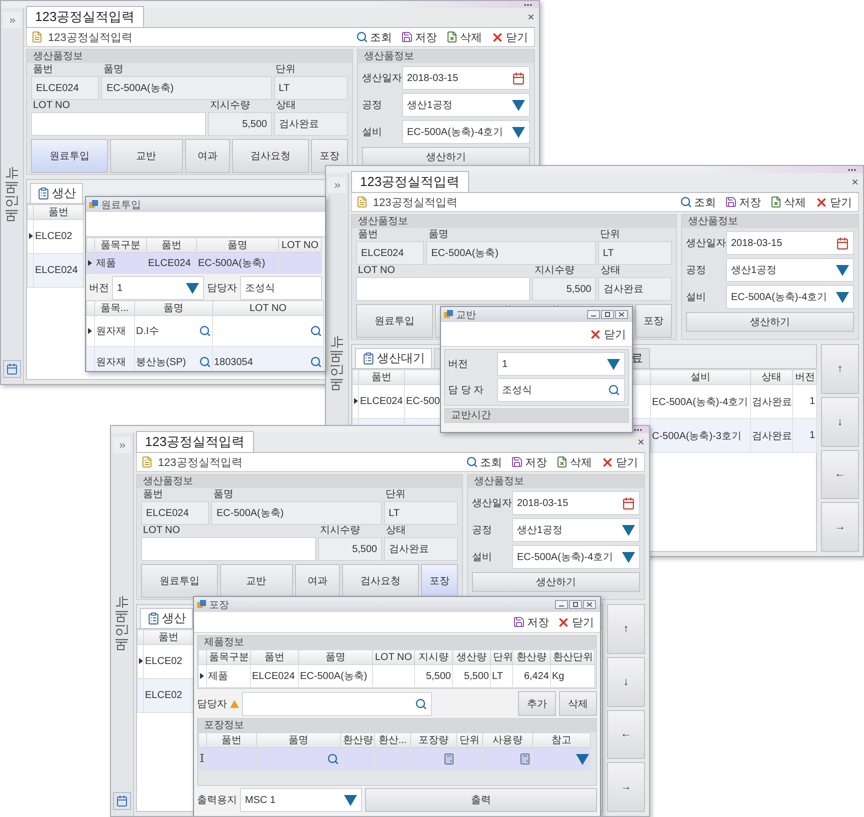 Image resolution: width=864 pixels, height=817 pixels. I want to click on column-header: 버전, so click(804, 377).